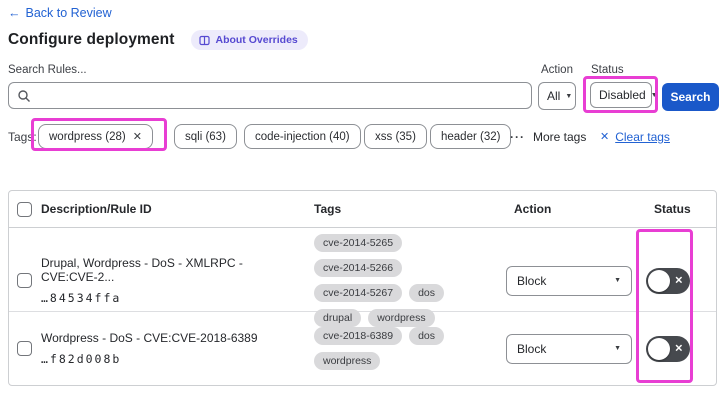  Describe the element at coordinates (607, 70) in the screenshot. I see `status-label: Status` at that location.